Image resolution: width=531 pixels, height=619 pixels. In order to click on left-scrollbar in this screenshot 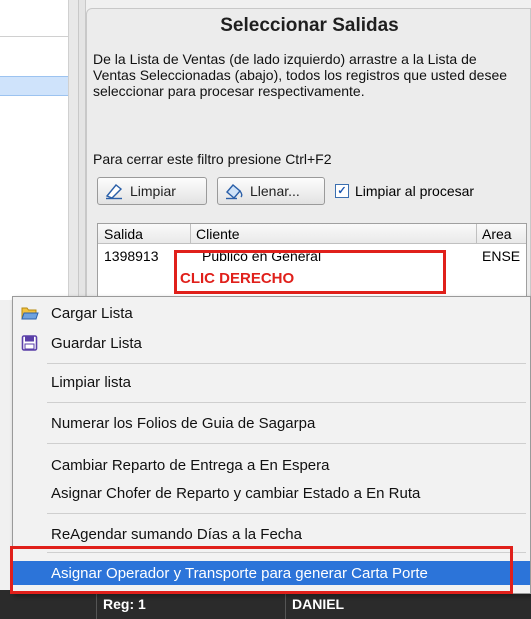, I will do `click(73, 150)`.